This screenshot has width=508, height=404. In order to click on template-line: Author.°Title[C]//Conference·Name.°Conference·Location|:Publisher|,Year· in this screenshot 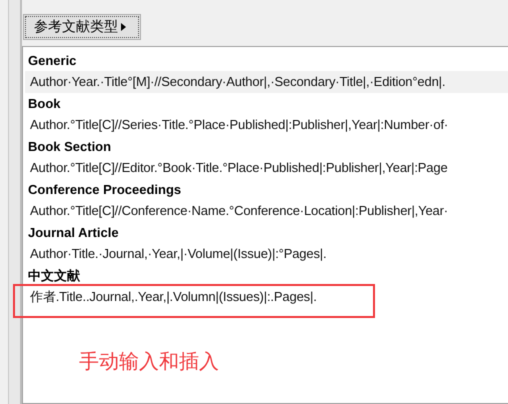, I will do `click(266, 211)`.